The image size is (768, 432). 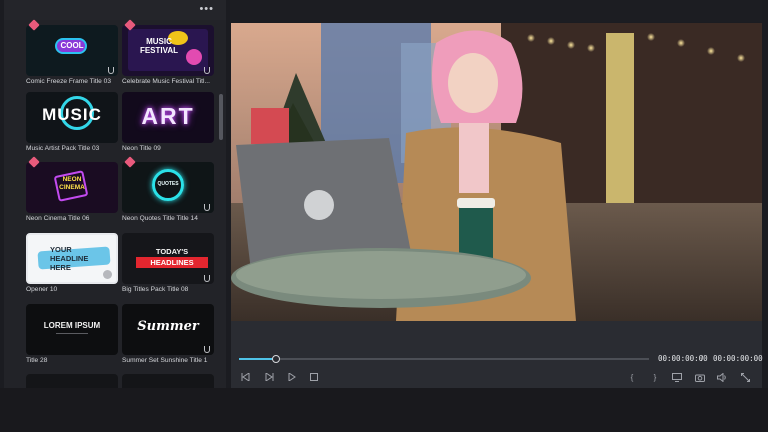 I want to click on thumbnail-text: QUOTES, so click(x=168, y=184).